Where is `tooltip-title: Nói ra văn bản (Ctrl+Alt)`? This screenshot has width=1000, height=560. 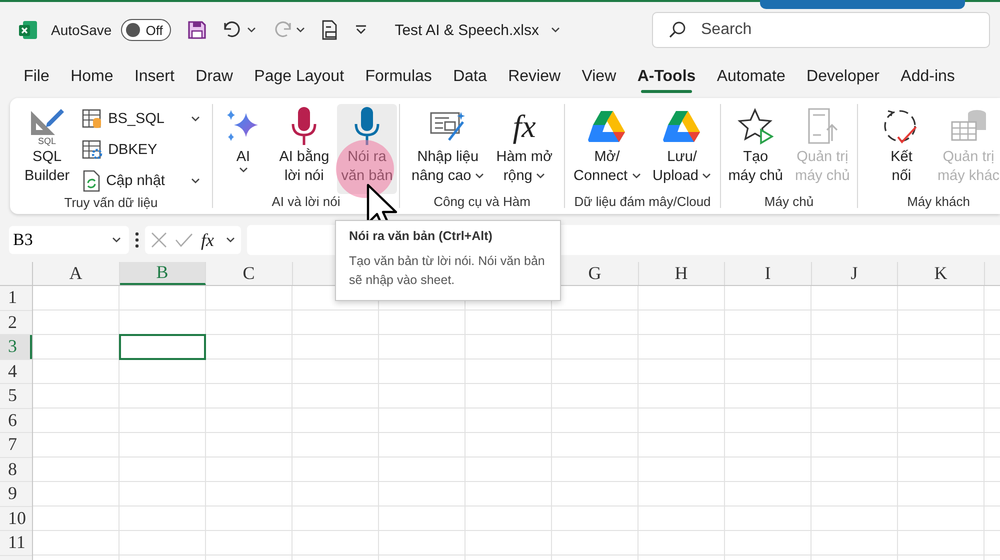
tooltip-title: Nói ra văn bản (Ctrl+Alt) is located at coordinates (421, 236).